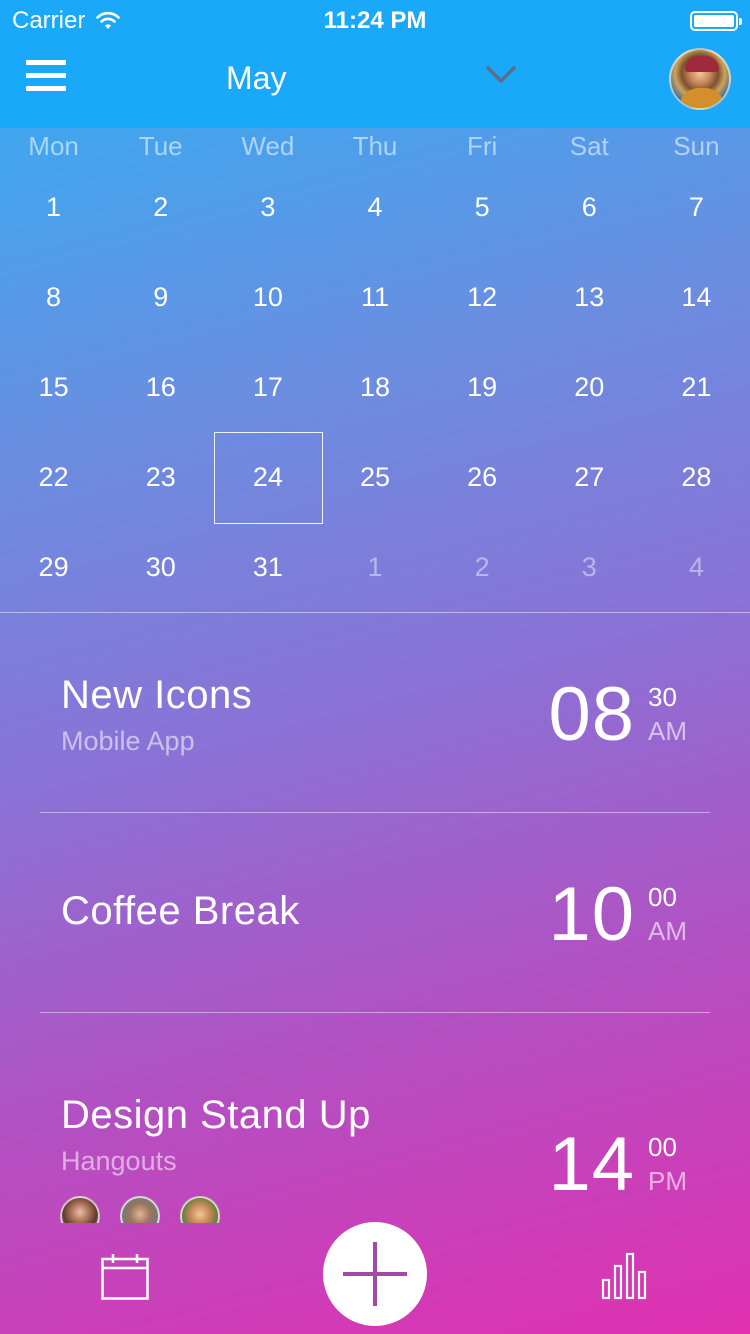 This screenshot has width=750, height=1334. Describe the element at coordinates (160, 477) in the screenshot. I see `calendar-day: 23` at that location.